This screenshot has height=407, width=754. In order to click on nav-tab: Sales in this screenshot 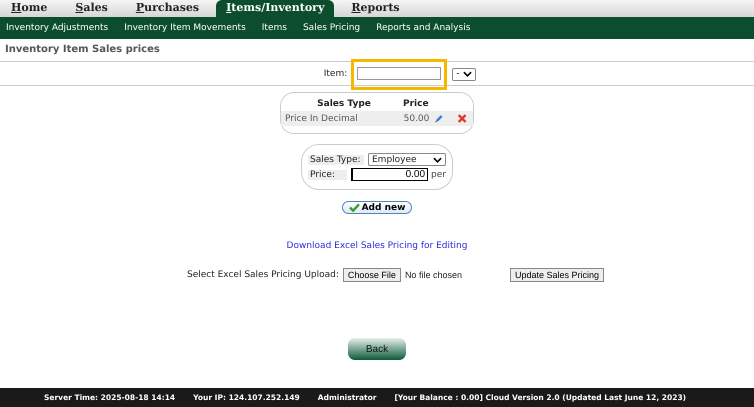, I will do `click(93, 8)`.